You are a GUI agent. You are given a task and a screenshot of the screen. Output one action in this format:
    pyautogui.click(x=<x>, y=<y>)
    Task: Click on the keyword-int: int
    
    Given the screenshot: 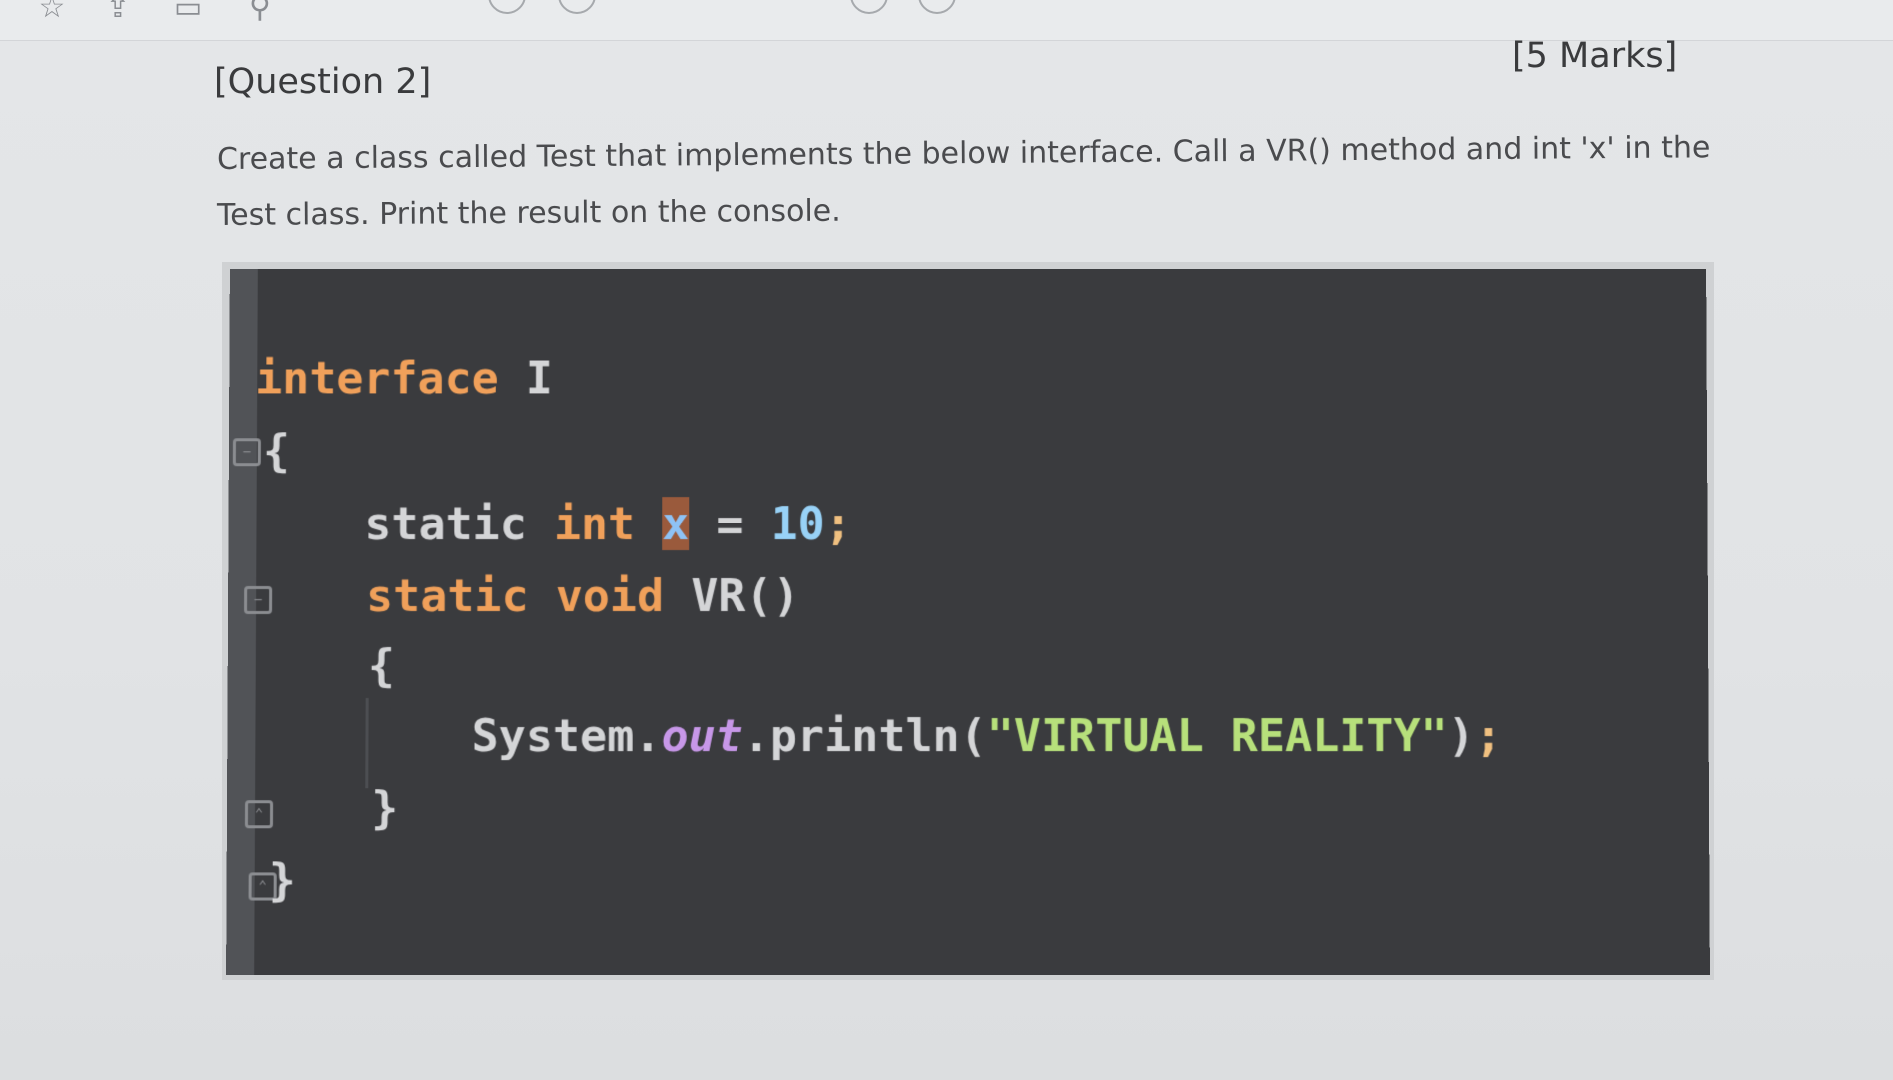 What is the action you would take?
    pyautogui.click(x=594, y=524)
    